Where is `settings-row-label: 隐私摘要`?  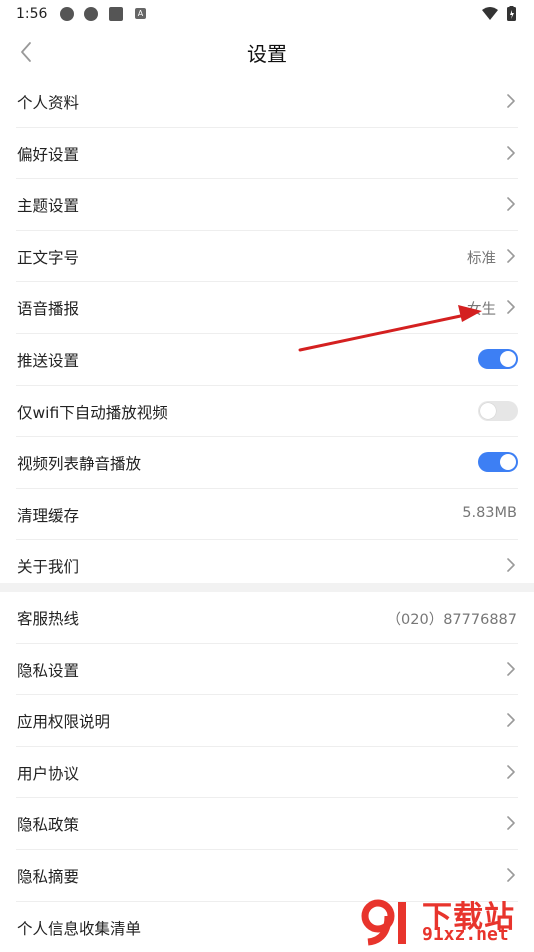
settings-row-label: 隐私摘要 is located at coordinates (48, 876).